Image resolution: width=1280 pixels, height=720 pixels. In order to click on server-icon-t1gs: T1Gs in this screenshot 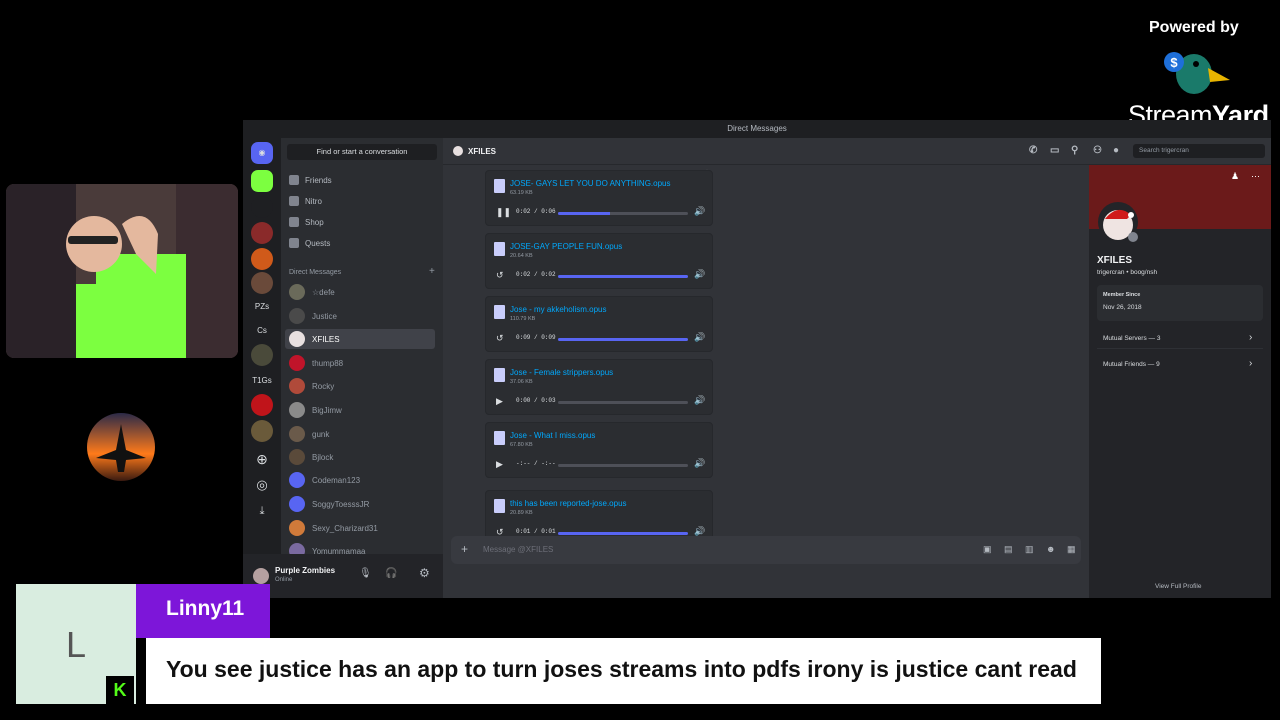, I will do `click(262, 381)`.